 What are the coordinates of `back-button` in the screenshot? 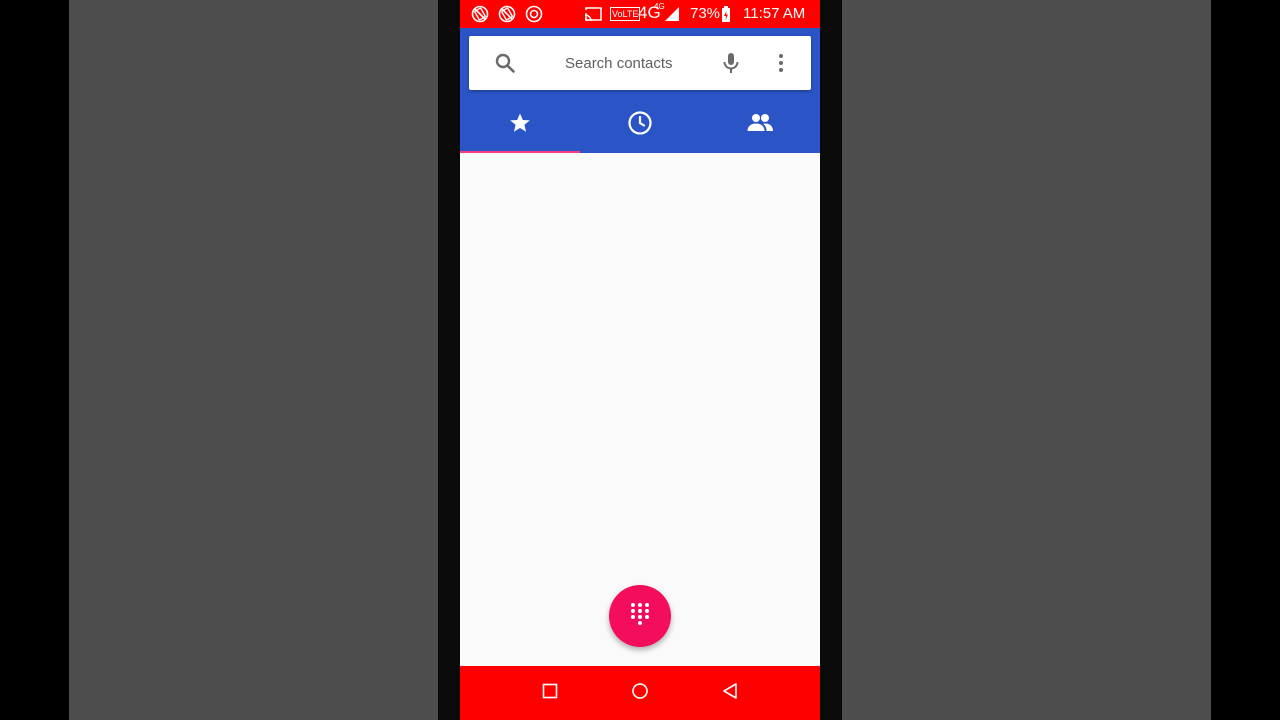 It's located at (730, 693).